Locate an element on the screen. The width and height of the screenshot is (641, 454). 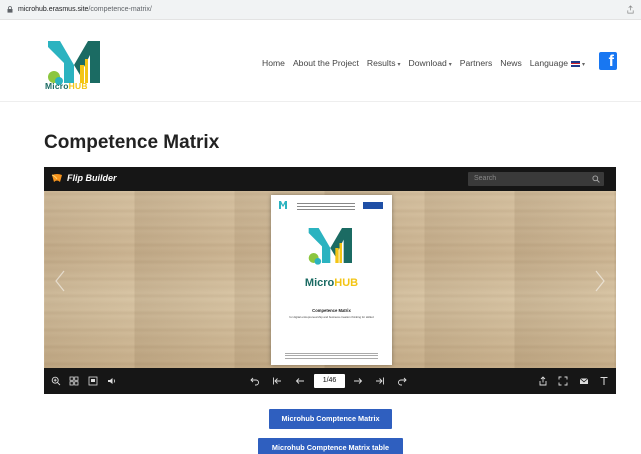
cover-header-lines is located at coordinates (326, 206).